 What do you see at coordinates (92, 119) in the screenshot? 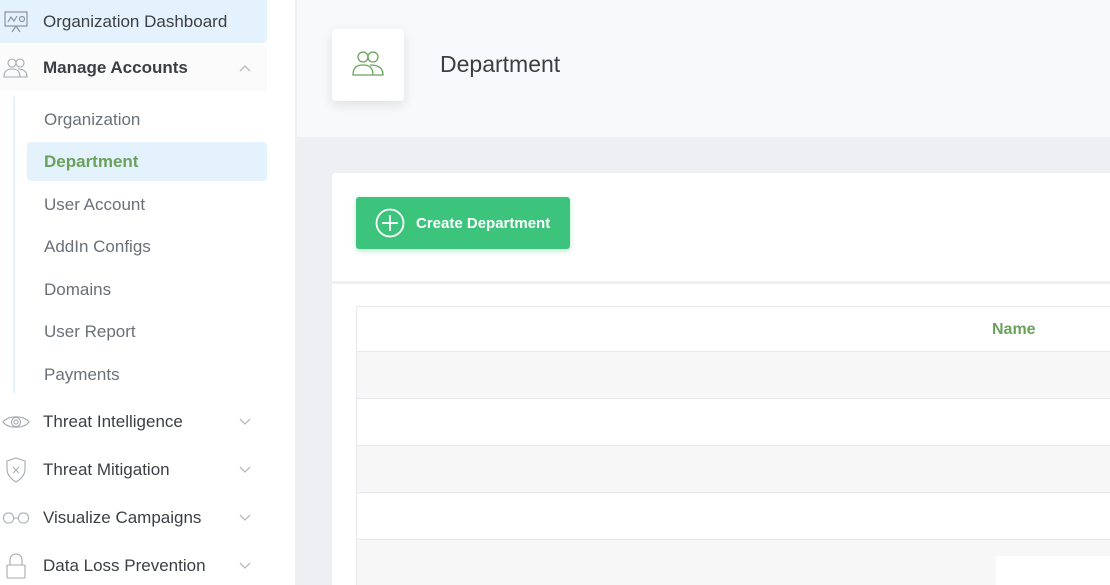
I see `sidebar-subitem-label: Organization` at bounding box center [92, 119].